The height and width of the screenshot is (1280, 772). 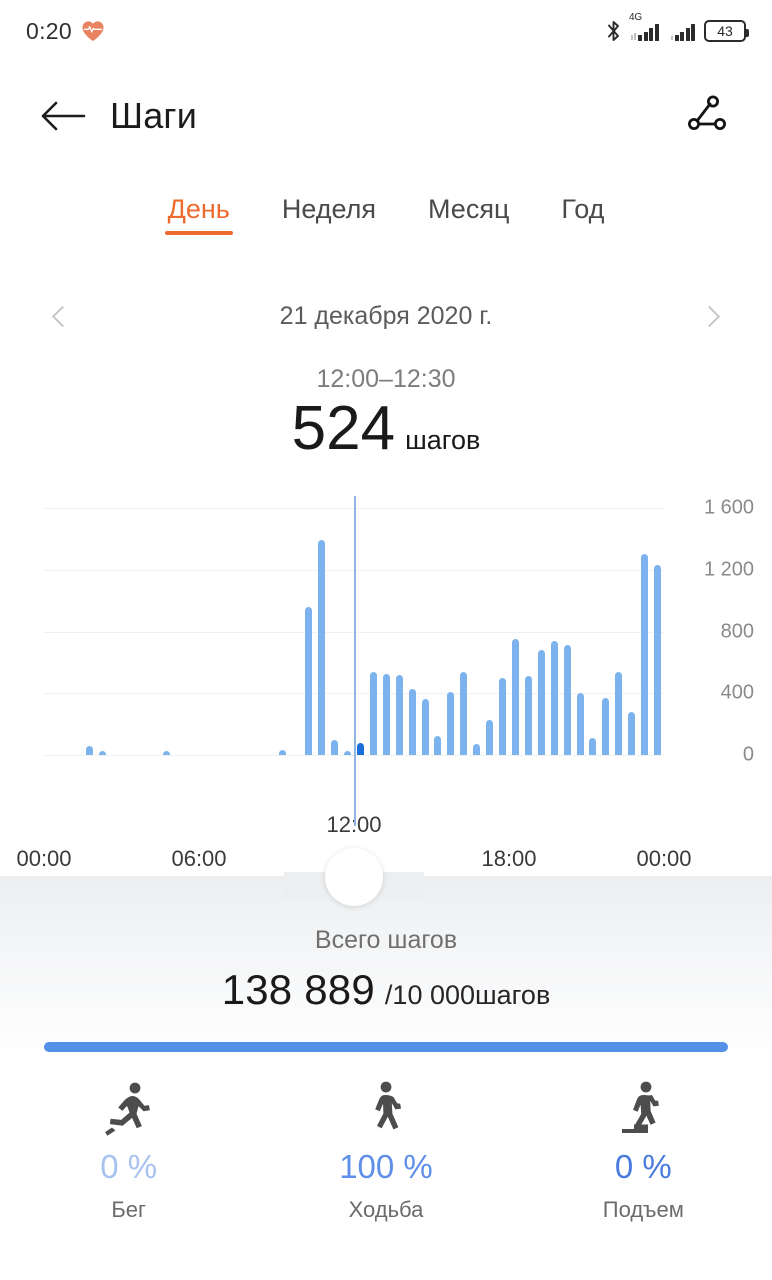 I want to click on total-steps-row: 138 889 /10 000шагов, so click(x=386, y=990).